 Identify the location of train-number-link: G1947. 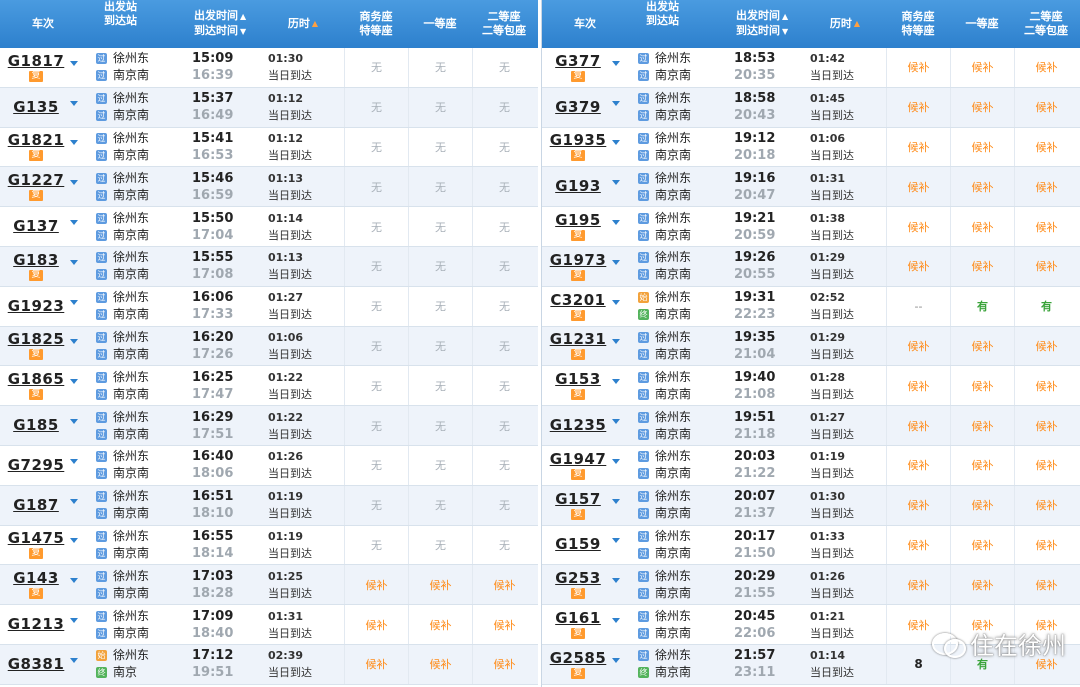
(578, 459).